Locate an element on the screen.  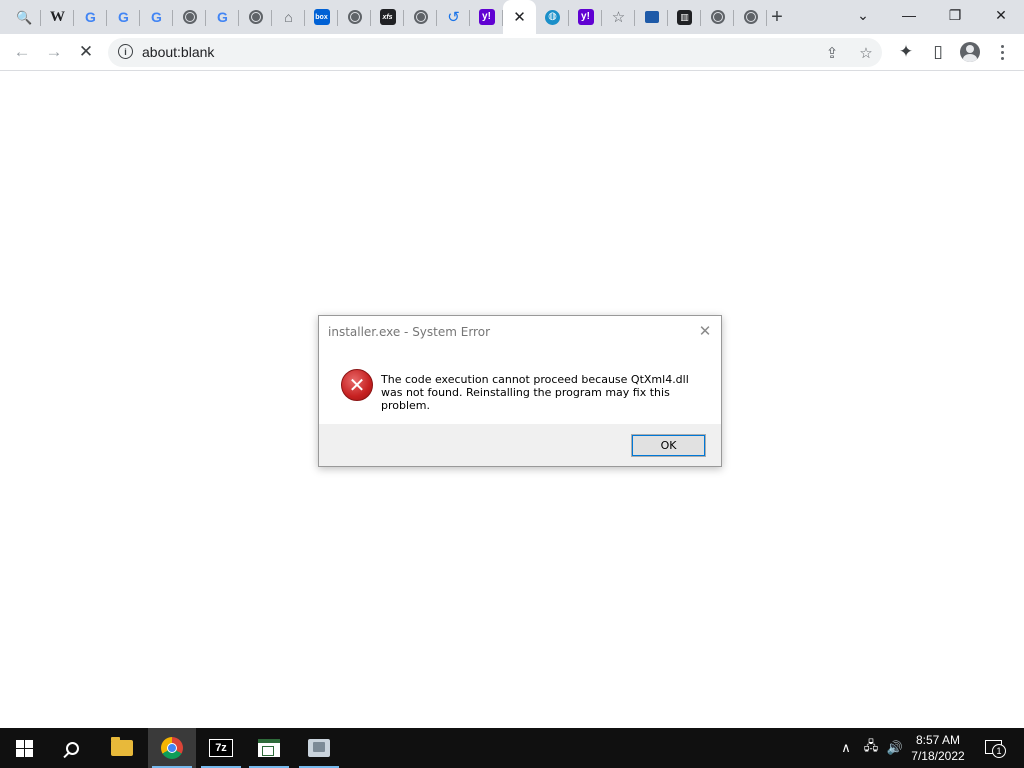
tab: ⌂ is located at coordinates (288, 17).